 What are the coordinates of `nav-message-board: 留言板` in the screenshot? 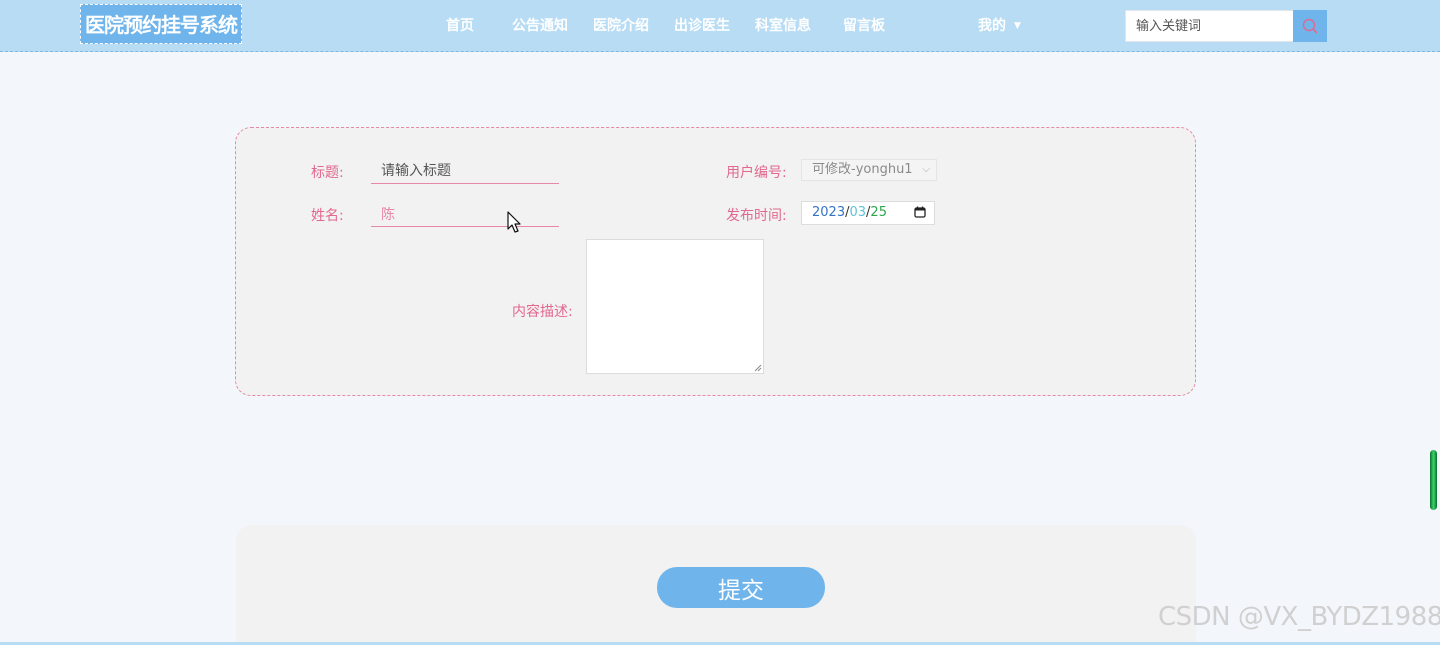 It's located at (864, 26).